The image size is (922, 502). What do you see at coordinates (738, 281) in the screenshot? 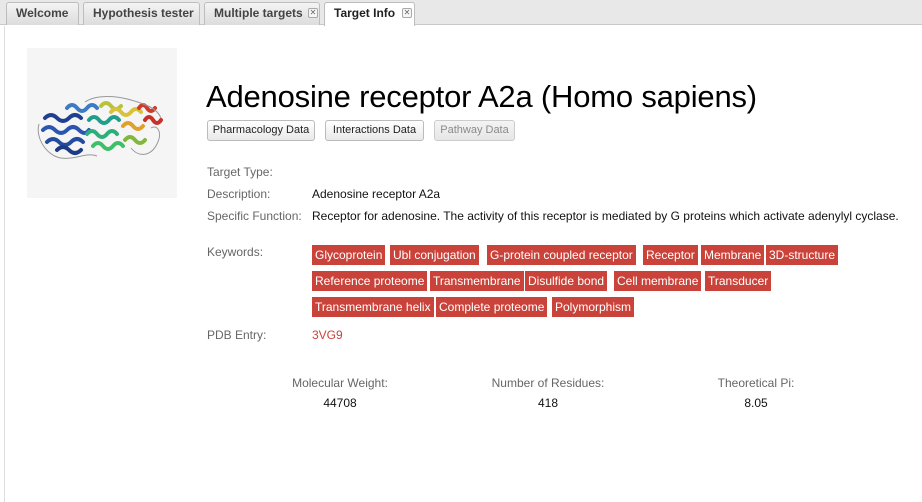
I see `keyword-tag: Transducer` at bounding box center [738, 281].